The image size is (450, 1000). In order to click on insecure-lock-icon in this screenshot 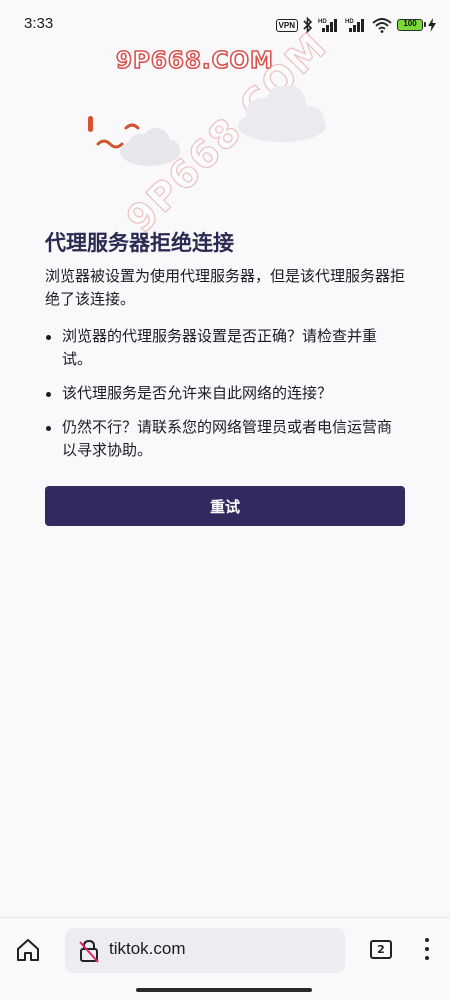, I will do `click(89, 951)`.